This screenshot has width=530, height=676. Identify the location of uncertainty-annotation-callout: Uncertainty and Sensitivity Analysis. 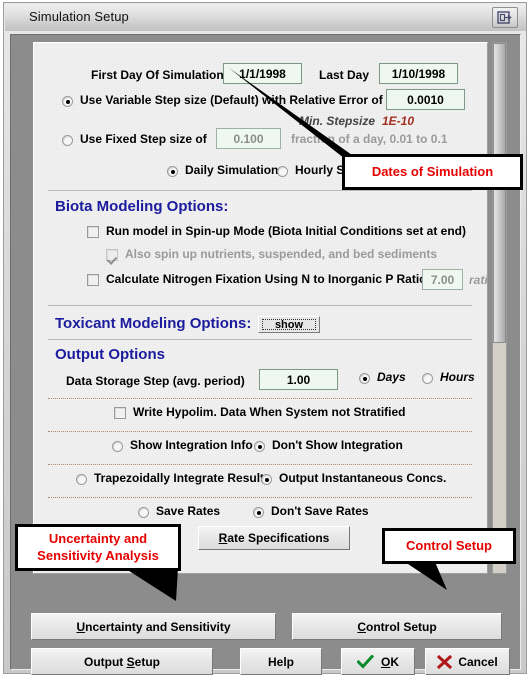
(98, 547).